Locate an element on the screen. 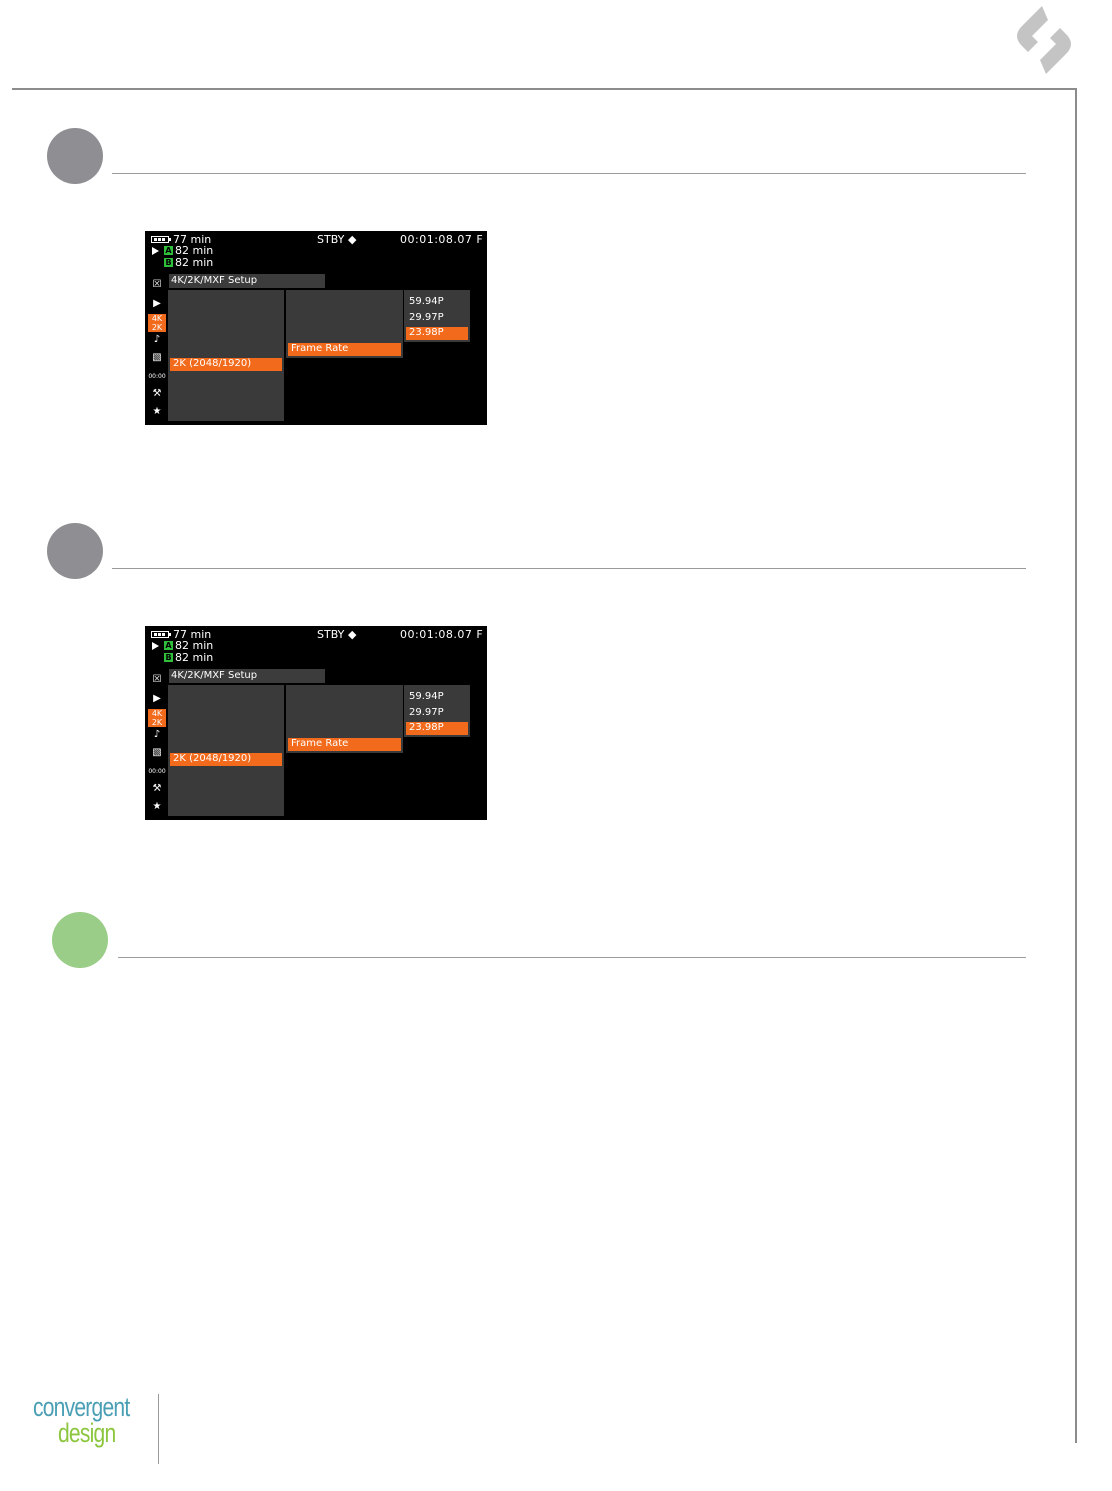 The image size is (1112, 1491). convergent-design-logo: convergent design is located at coordinates (95, 1427).